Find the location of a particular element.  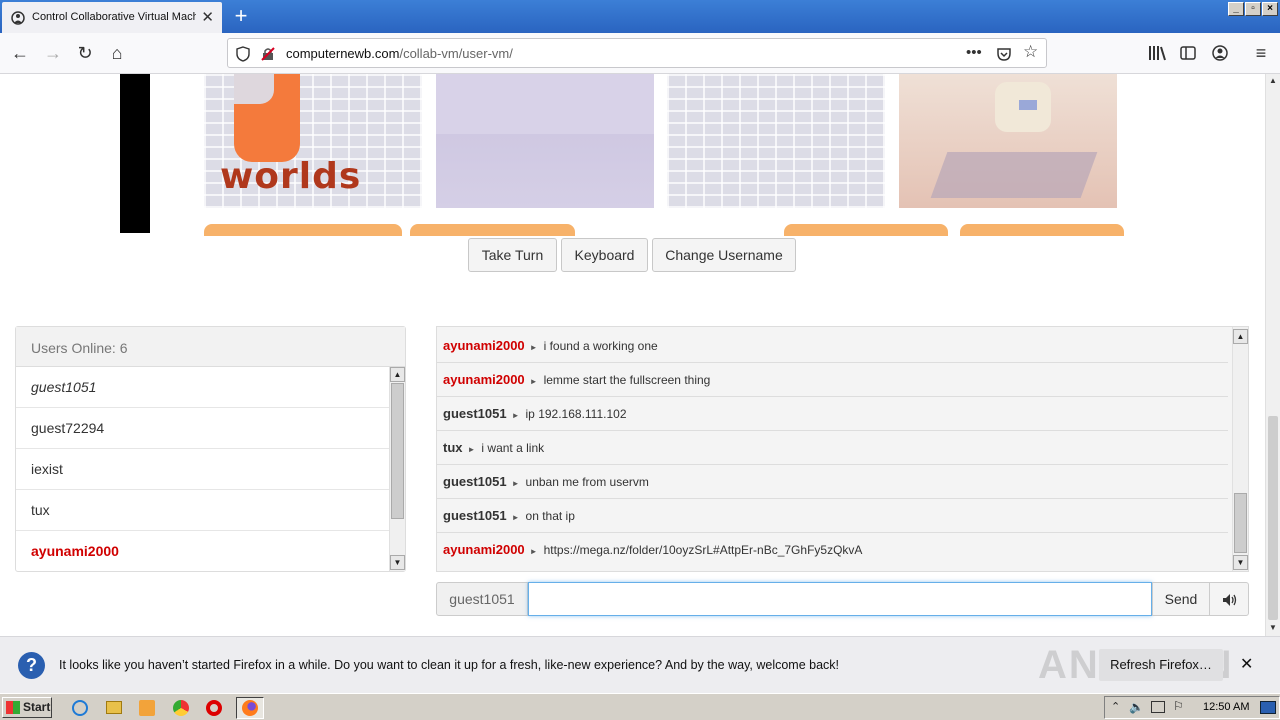

tray-expand-icon: ⌃ is located at coordinates (1115, 706).